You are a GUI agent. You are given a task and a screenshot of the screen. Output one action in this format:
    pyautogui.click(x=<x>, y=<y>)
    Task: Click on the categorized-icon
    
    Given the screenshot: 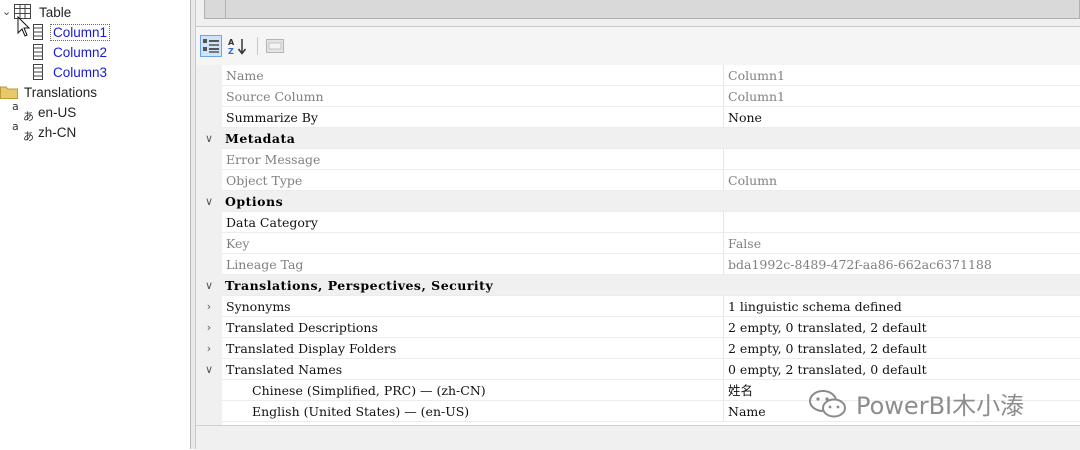 What is the action you would take?
    pyautogui.click(x=211, y=46)
    